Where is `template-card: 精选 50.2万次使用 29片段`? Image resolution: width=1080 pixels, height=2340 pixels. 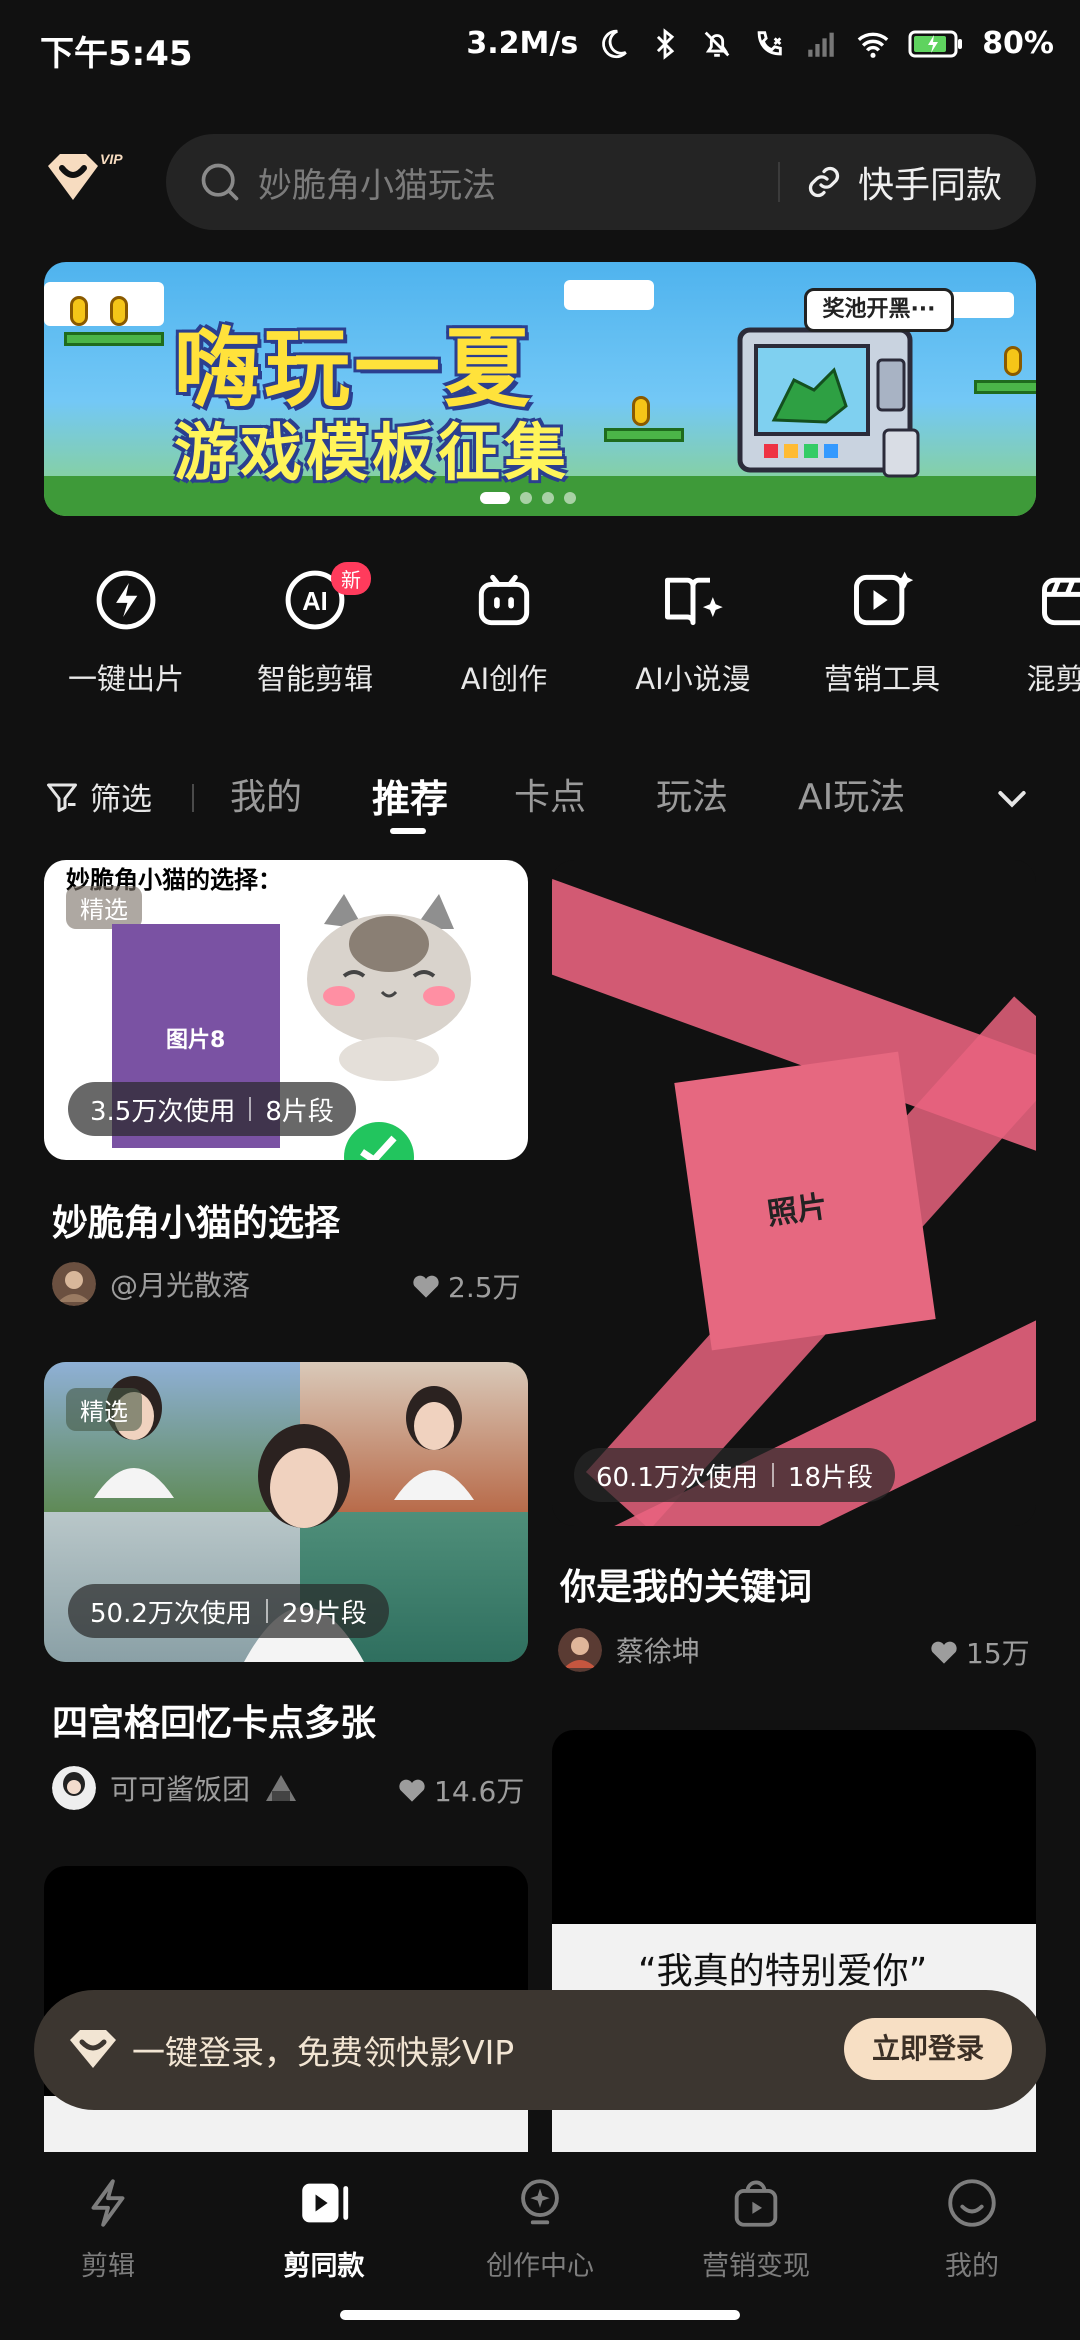 template-card: 精选 50.2万次使用 29片段 is located at coordinates (286, 1512).